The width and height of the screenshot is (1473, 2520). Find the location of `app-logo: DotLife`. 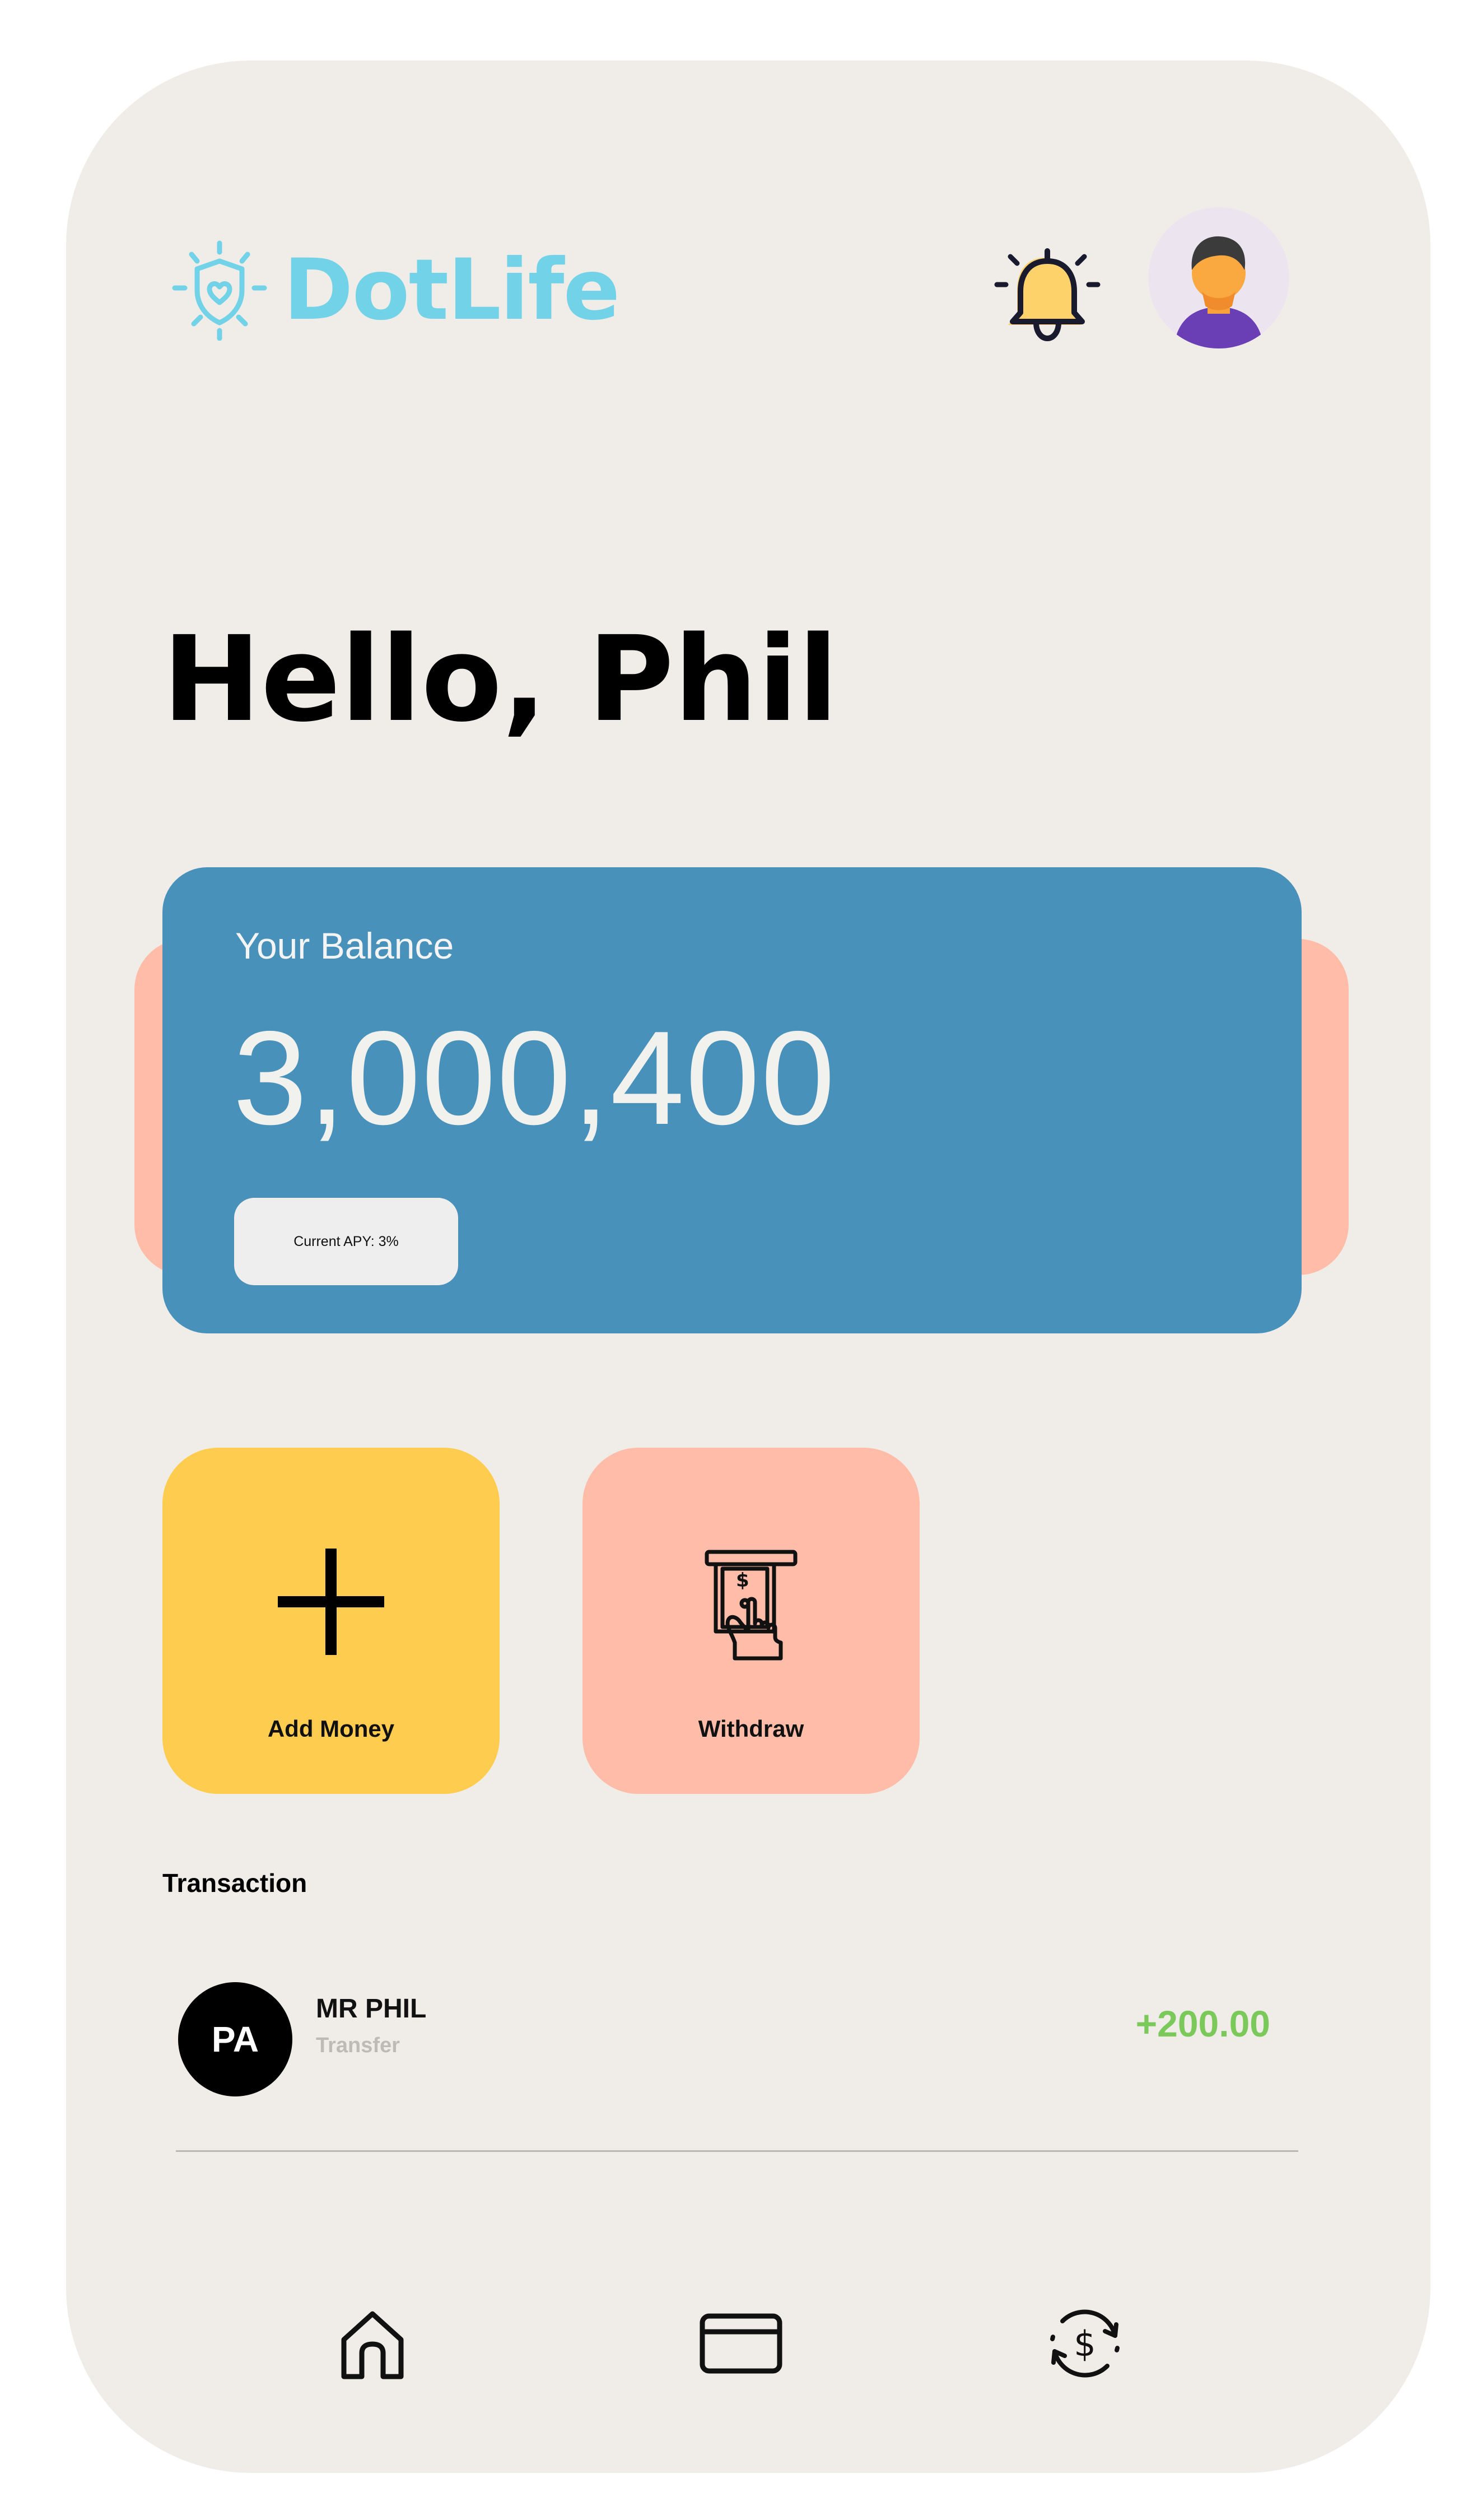

app-logo: DotLife is located at coordinates (394, 290).